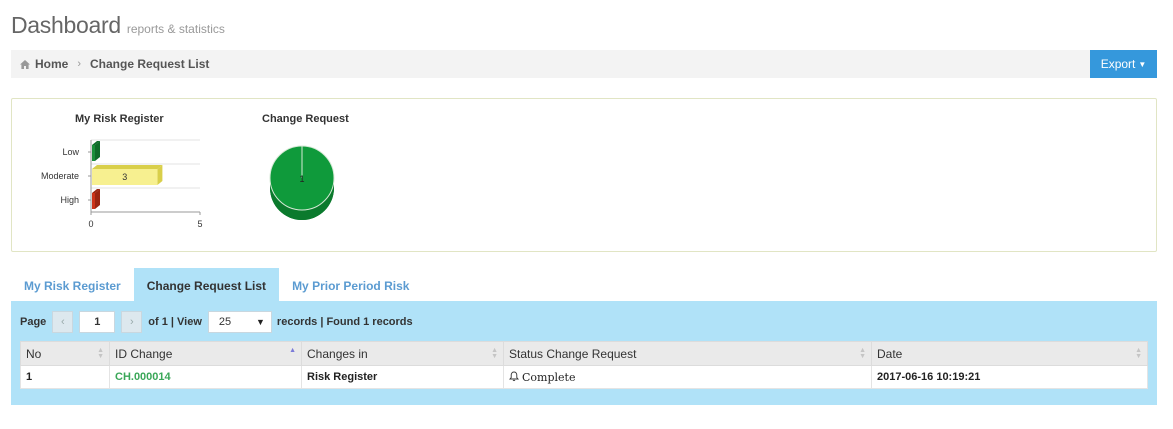 The image size is (1173, 429). Describe the element at coordinates (1142, 64) in the screenshot. I see `chevron-down-icon: ▼` at that location.